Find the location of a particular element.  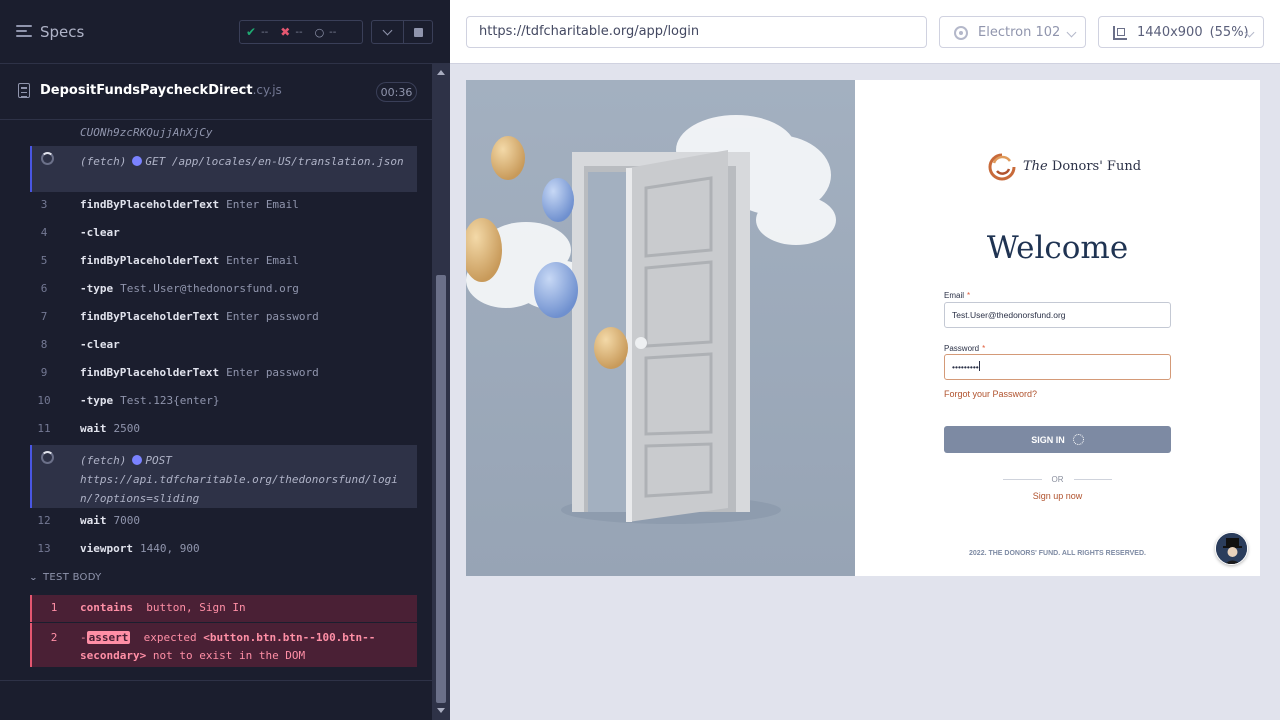

command-row-partial: CUONh9zcRKQujjAhXjCy is located at coordinates (223, 134).